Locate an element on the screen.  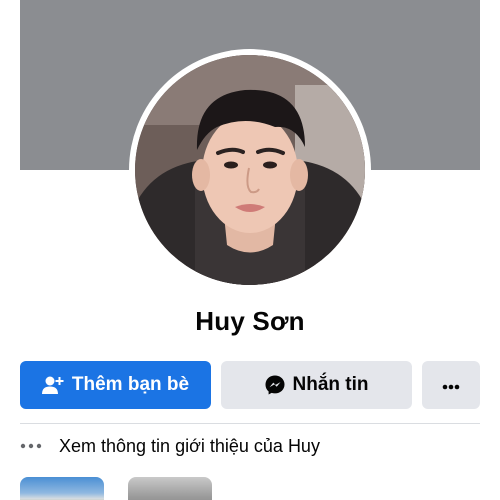
message-label: Nhắn tin is located at coordinates (330, 384).